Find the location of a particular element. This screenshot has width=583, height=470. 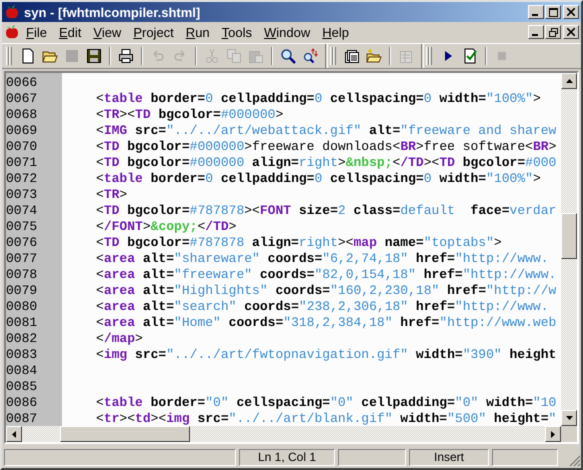

left-arrow-icon is located at coordinates (14, 434).